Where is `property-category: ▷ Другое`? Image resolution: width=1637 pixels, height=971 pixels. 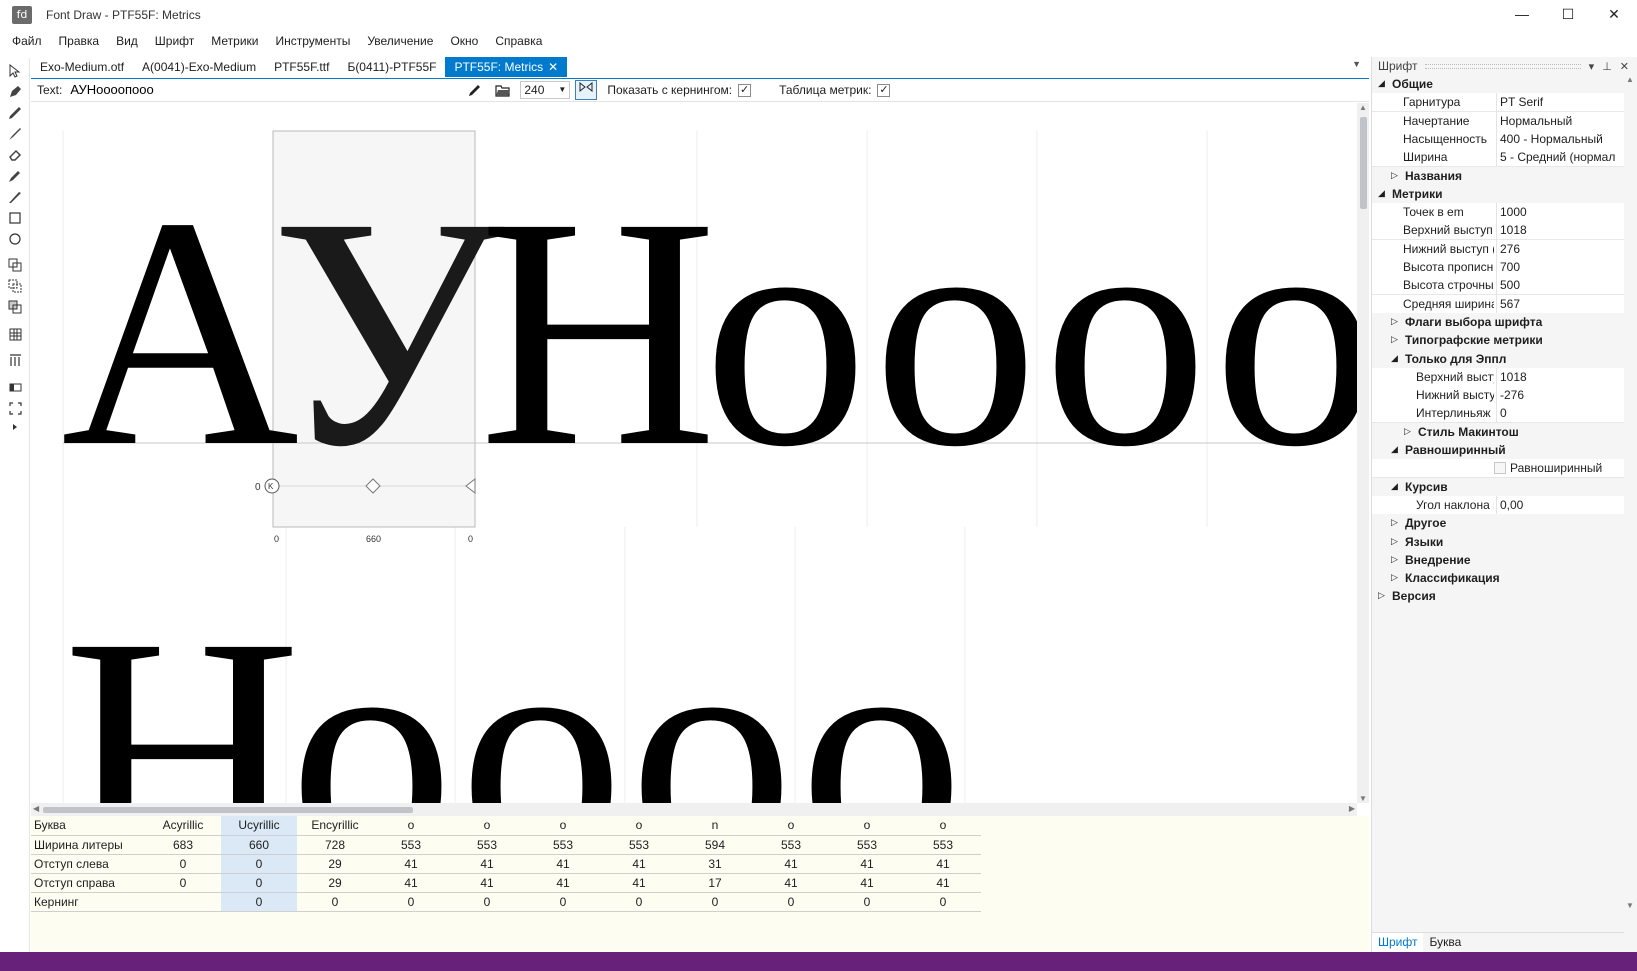
property-category: ▷ Другое is located at coordinates (1498, 524).